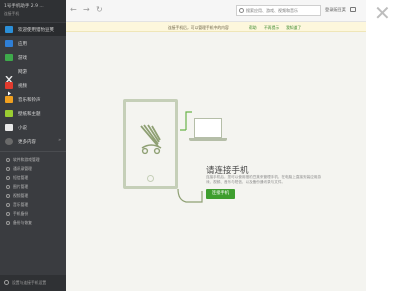 This screenshot has height=291, width=400. What do you see at coordinates (21, 186) in the screenshot?
I see `sidebar-tool-label: 图片管理` at bounding box center [21, 186].